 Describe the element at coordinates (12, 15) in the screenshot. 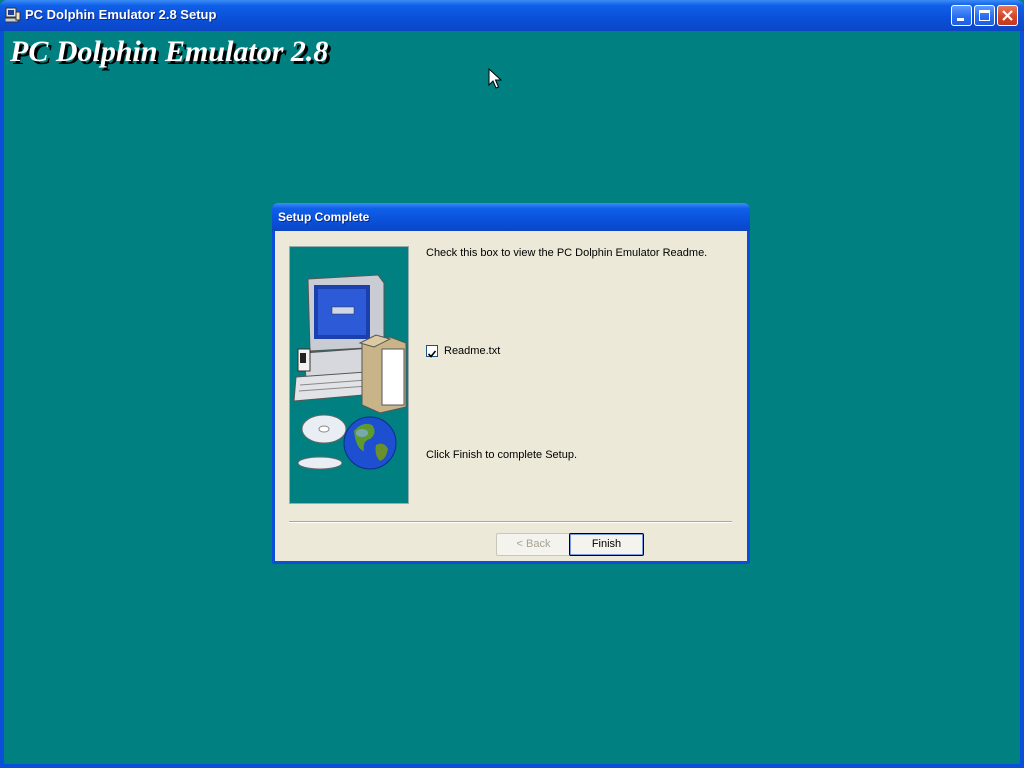

I see `setup-app-icon` at that location.